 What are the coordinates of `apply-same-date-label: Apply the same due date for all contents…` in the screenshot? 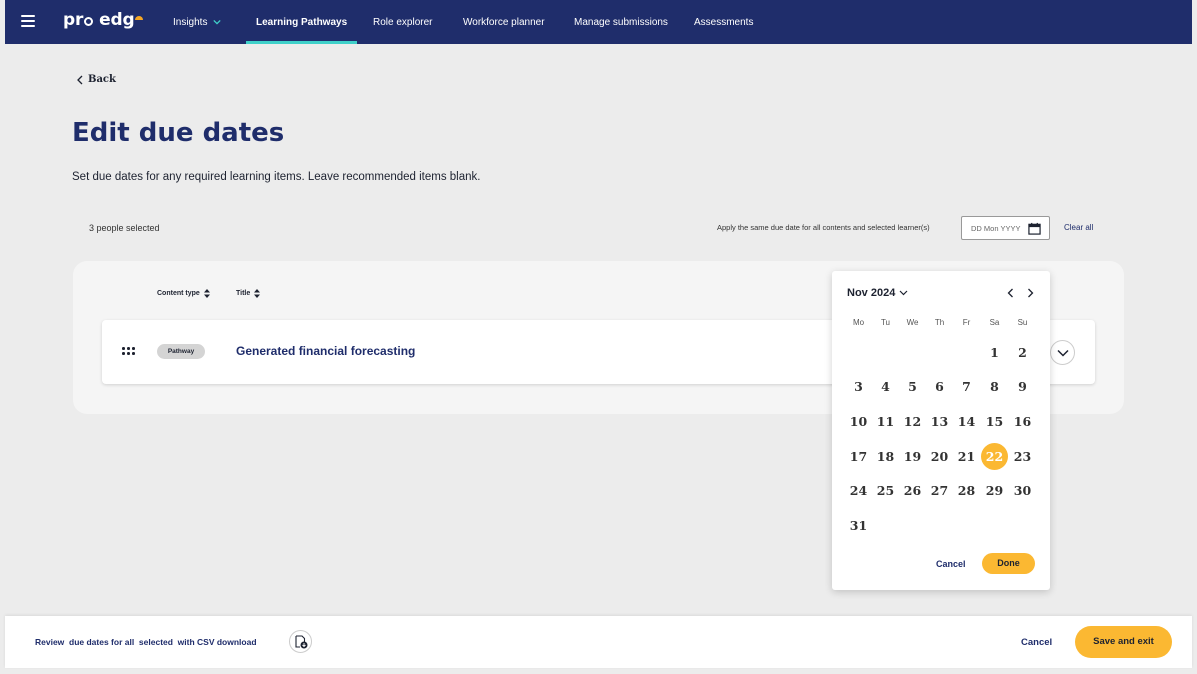 It's located at (823, 227).